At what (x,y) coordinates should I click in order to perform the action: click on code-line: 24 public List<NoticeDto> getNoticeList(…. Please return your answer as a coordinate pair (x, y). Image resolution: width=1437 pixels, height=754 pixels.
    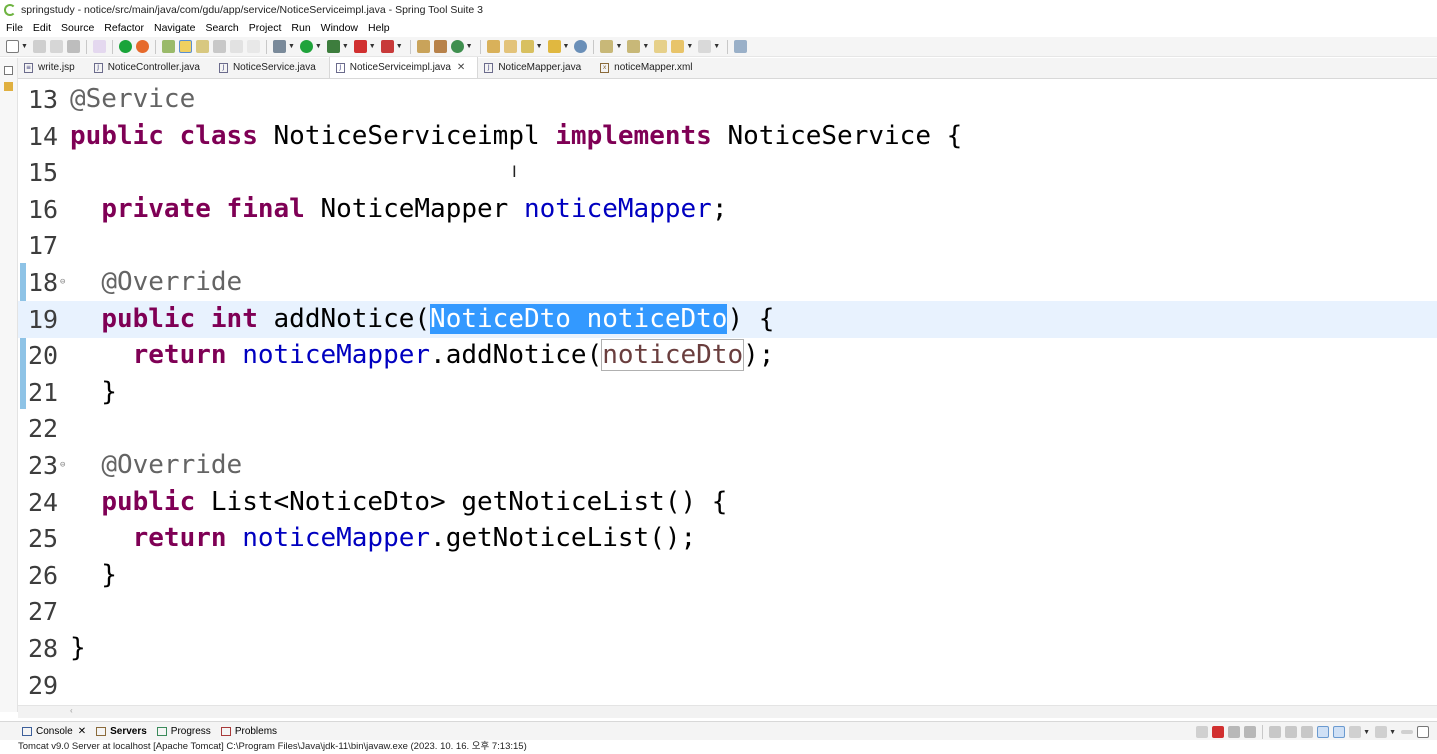
    Looking at the image, I should click on (727, 502).